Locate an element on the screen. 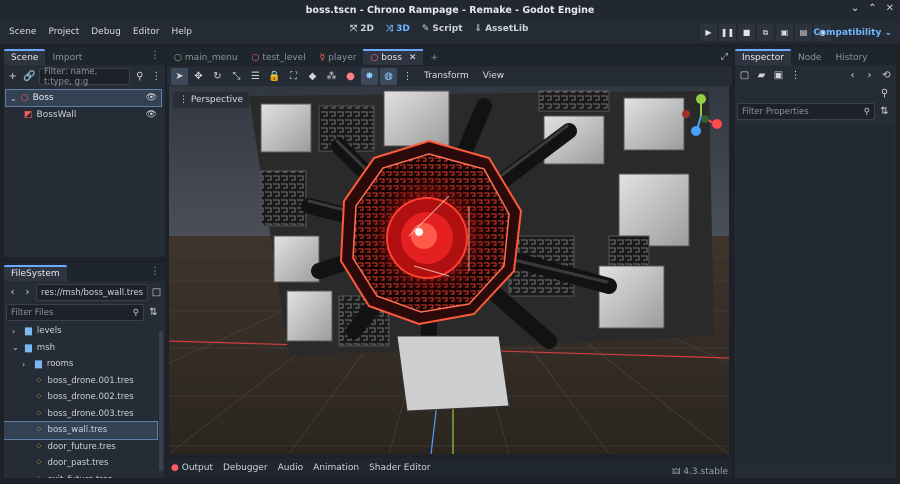 This screenshot has width=900, height=484. menu-scene: Scene is located at coordinates (22, 32).